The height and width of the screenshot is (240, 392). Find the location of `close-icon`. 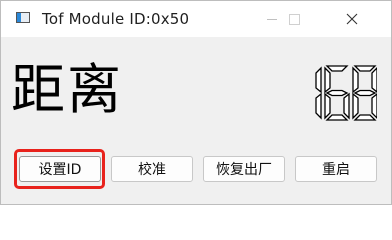

close-icon is located at coordinates (352, 19).